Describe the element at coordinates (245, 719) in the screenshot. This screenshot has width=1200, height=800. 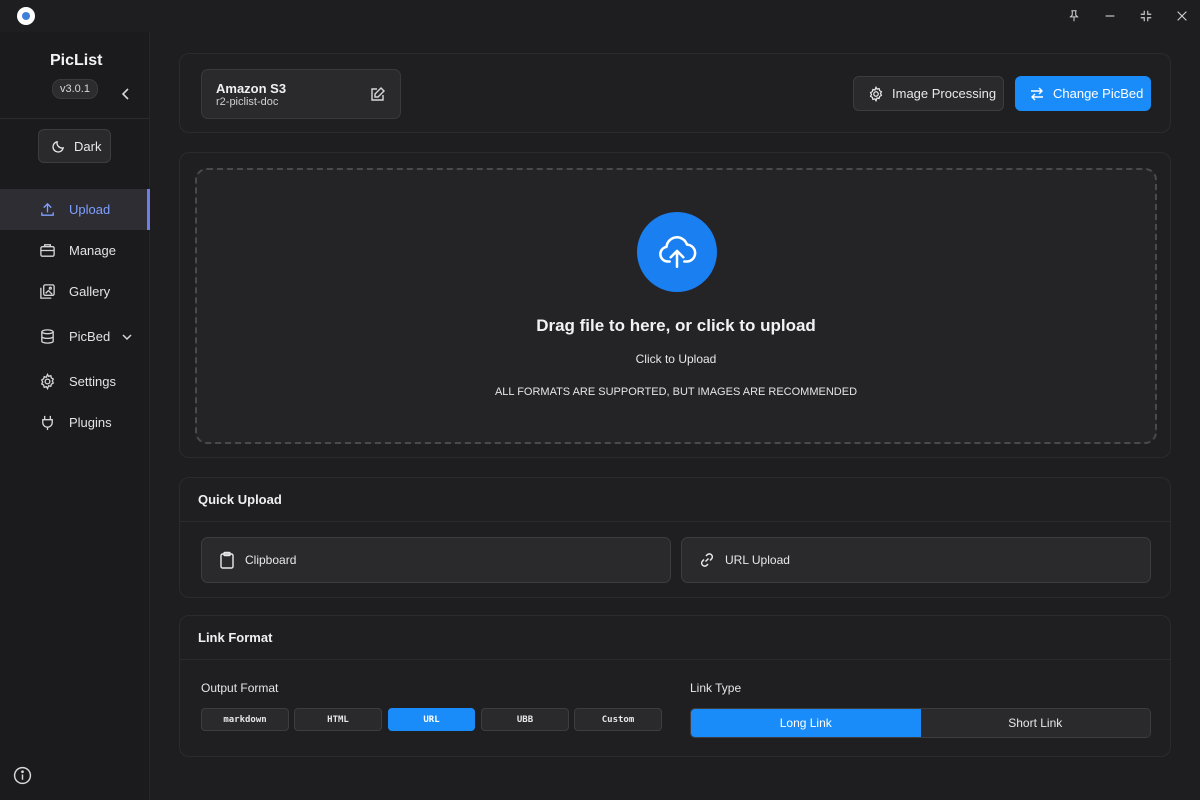
I see `format-markdown-button: markdown` at that location.